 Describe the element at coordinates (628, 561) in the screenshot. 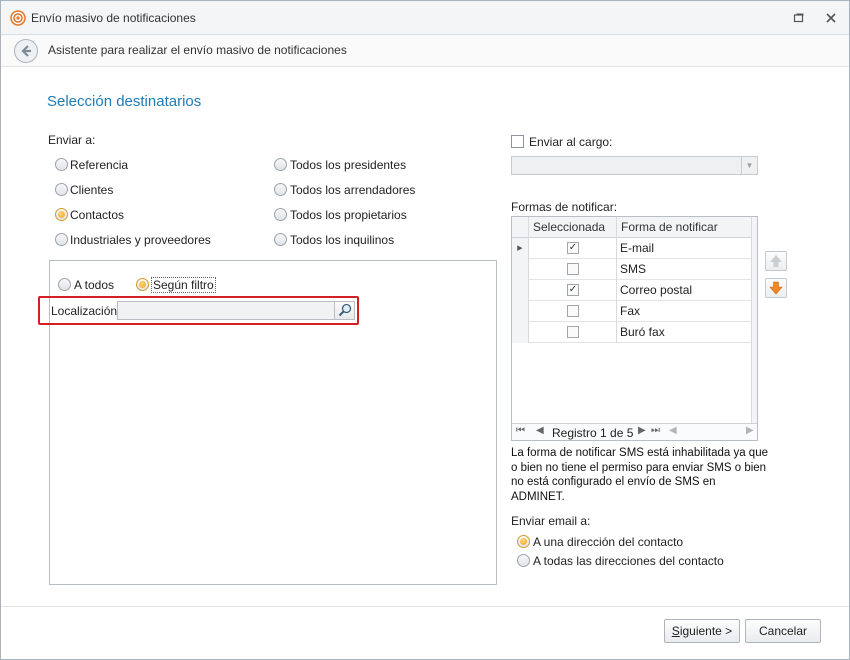

I see `radio-all-addresses-label: A todas las direcciones del contacto` at that location.